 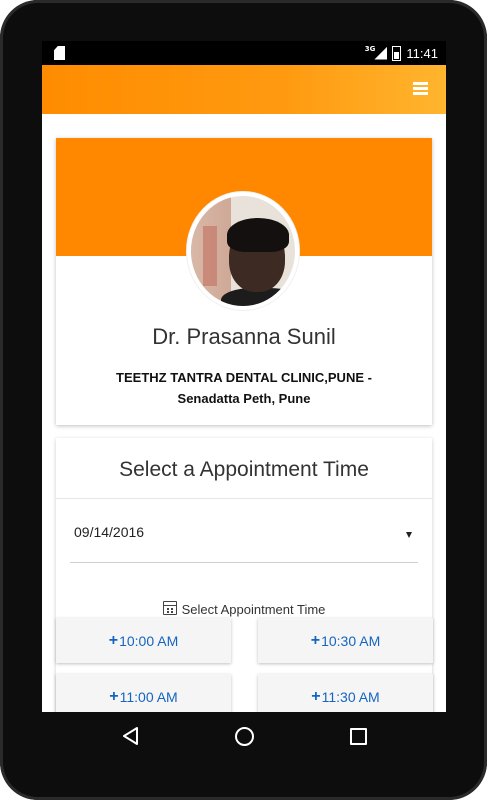 What do you see at coordinates (253, 609) in the screenshot?
I see `appointment-time-label-text: Select Appointment Time` at bounding box center [253, 609].